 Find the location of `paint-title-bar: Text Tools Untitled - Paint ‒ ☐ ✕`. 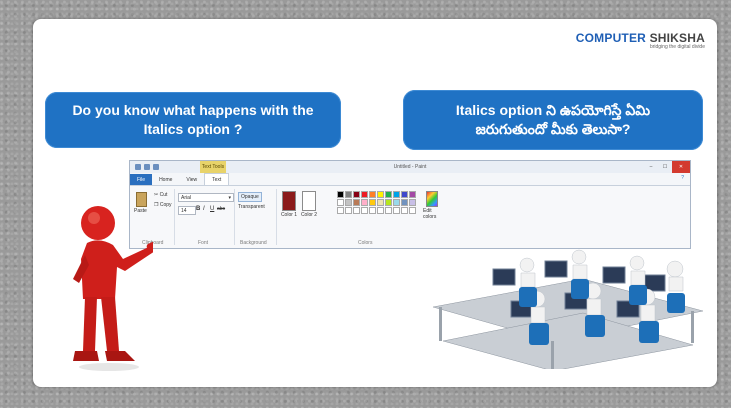

paint-title-bar: Text Tools Untitled - Paint ‒ ☐ ✕ is located at coordinates (410, 167).